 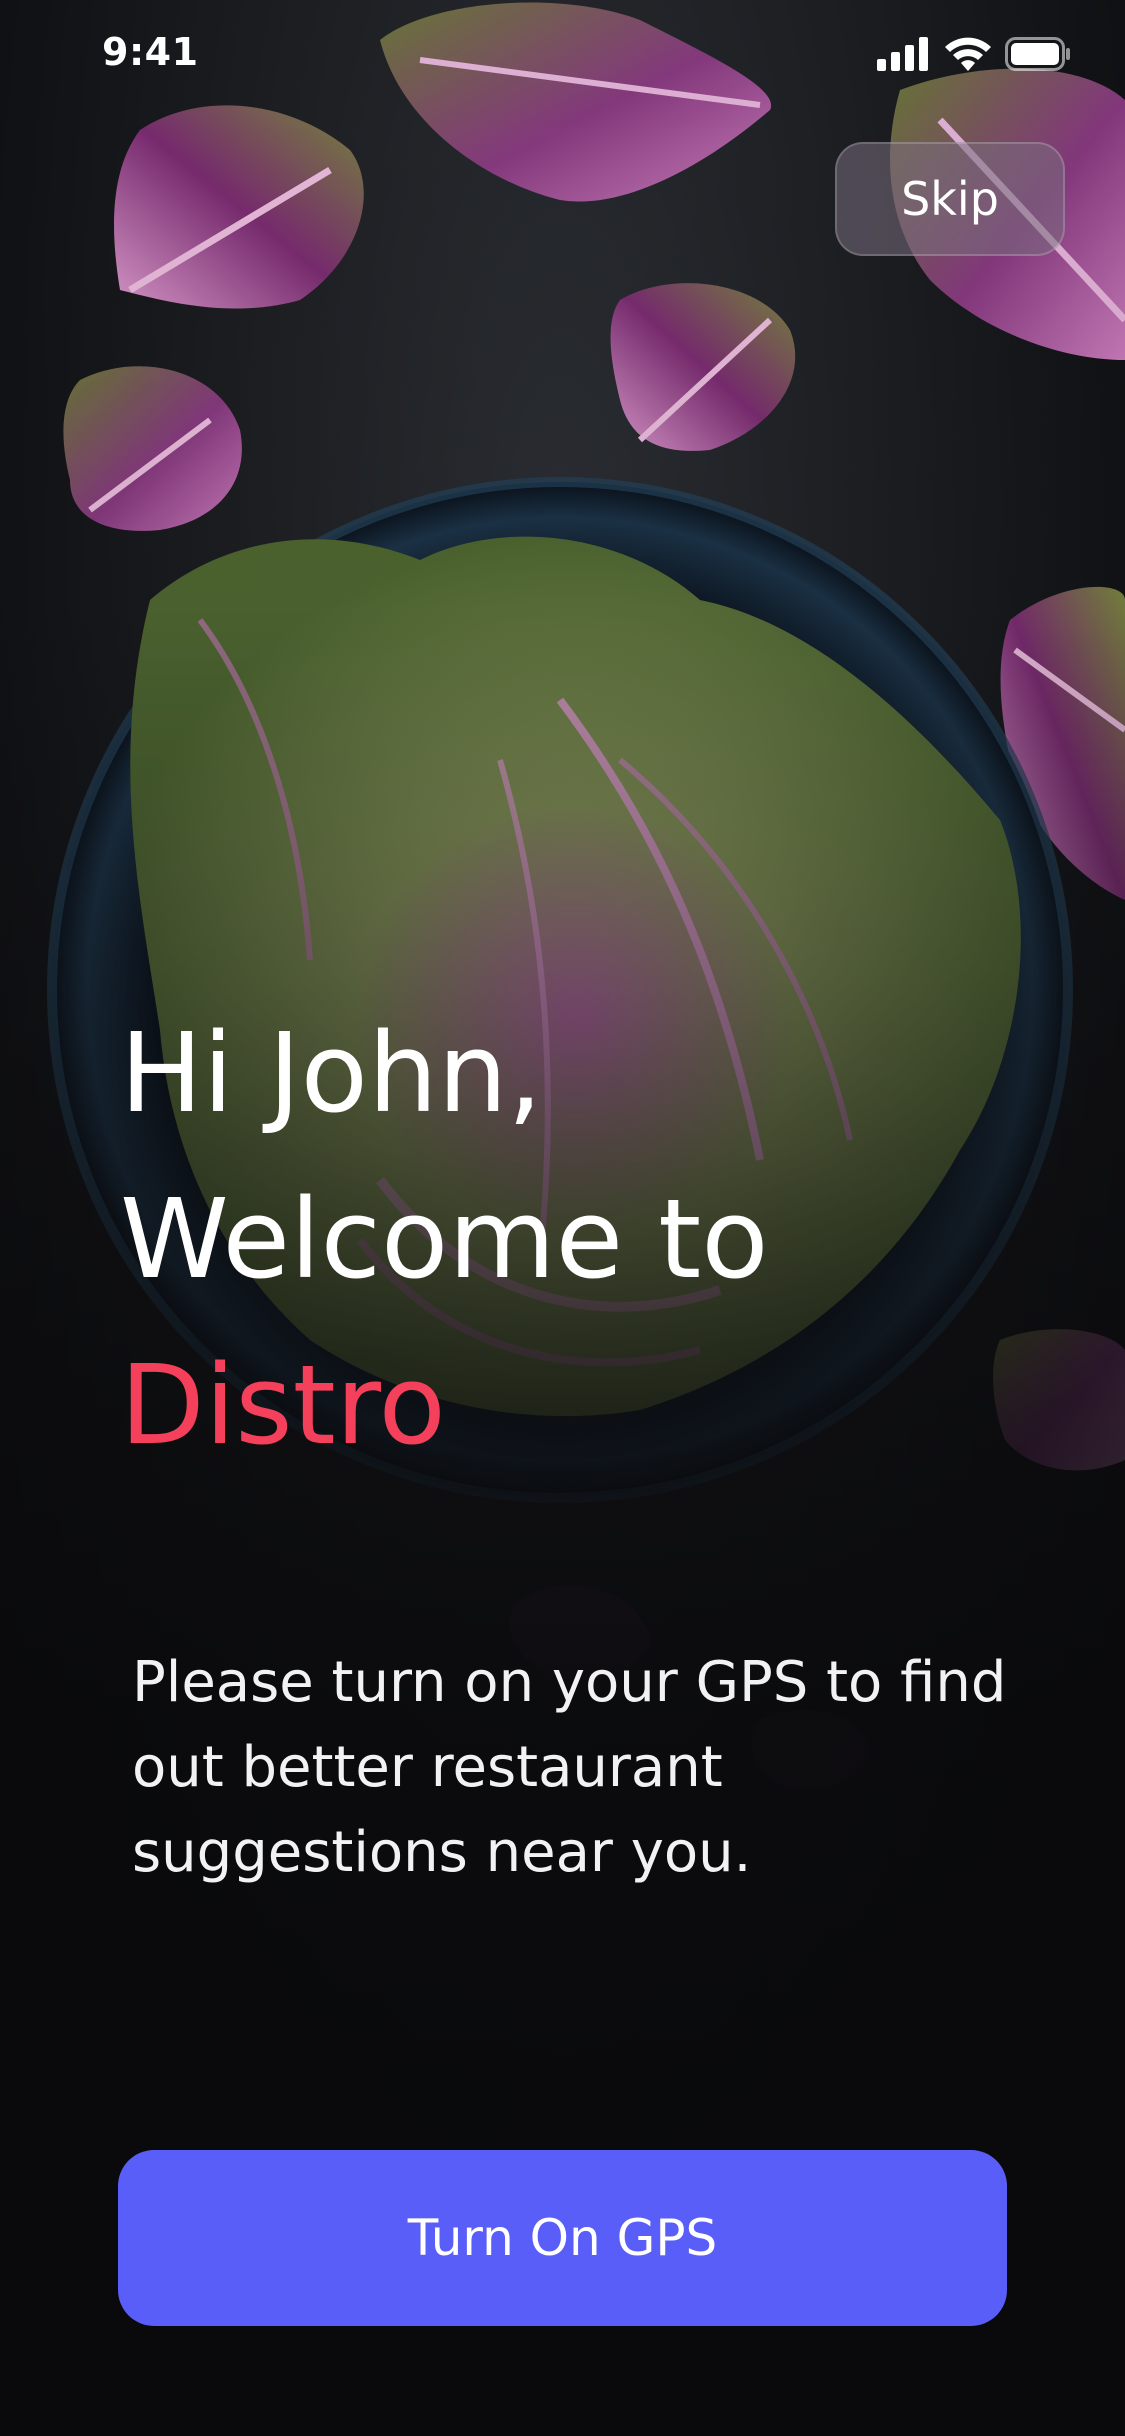 What do you see at coordinates (444, 1239) in the screenshot?
I see `welcome-text: Welcome to` at bounding box center [444, 1239].